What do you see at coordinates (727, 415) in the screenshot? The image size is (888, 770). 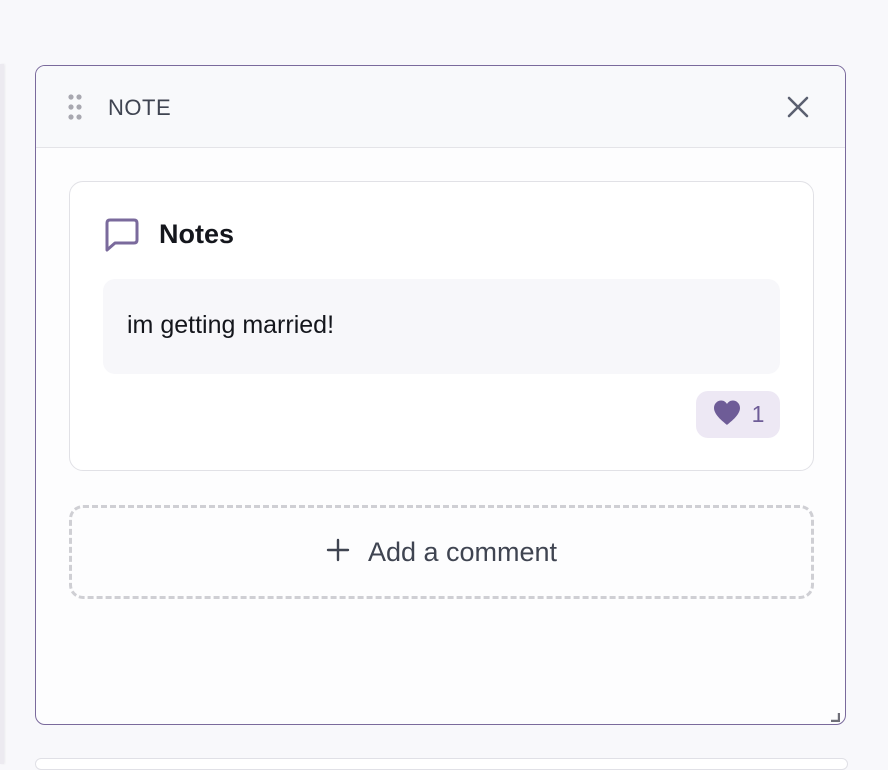 I see `heart-icon` at bounding box center [727, 415].